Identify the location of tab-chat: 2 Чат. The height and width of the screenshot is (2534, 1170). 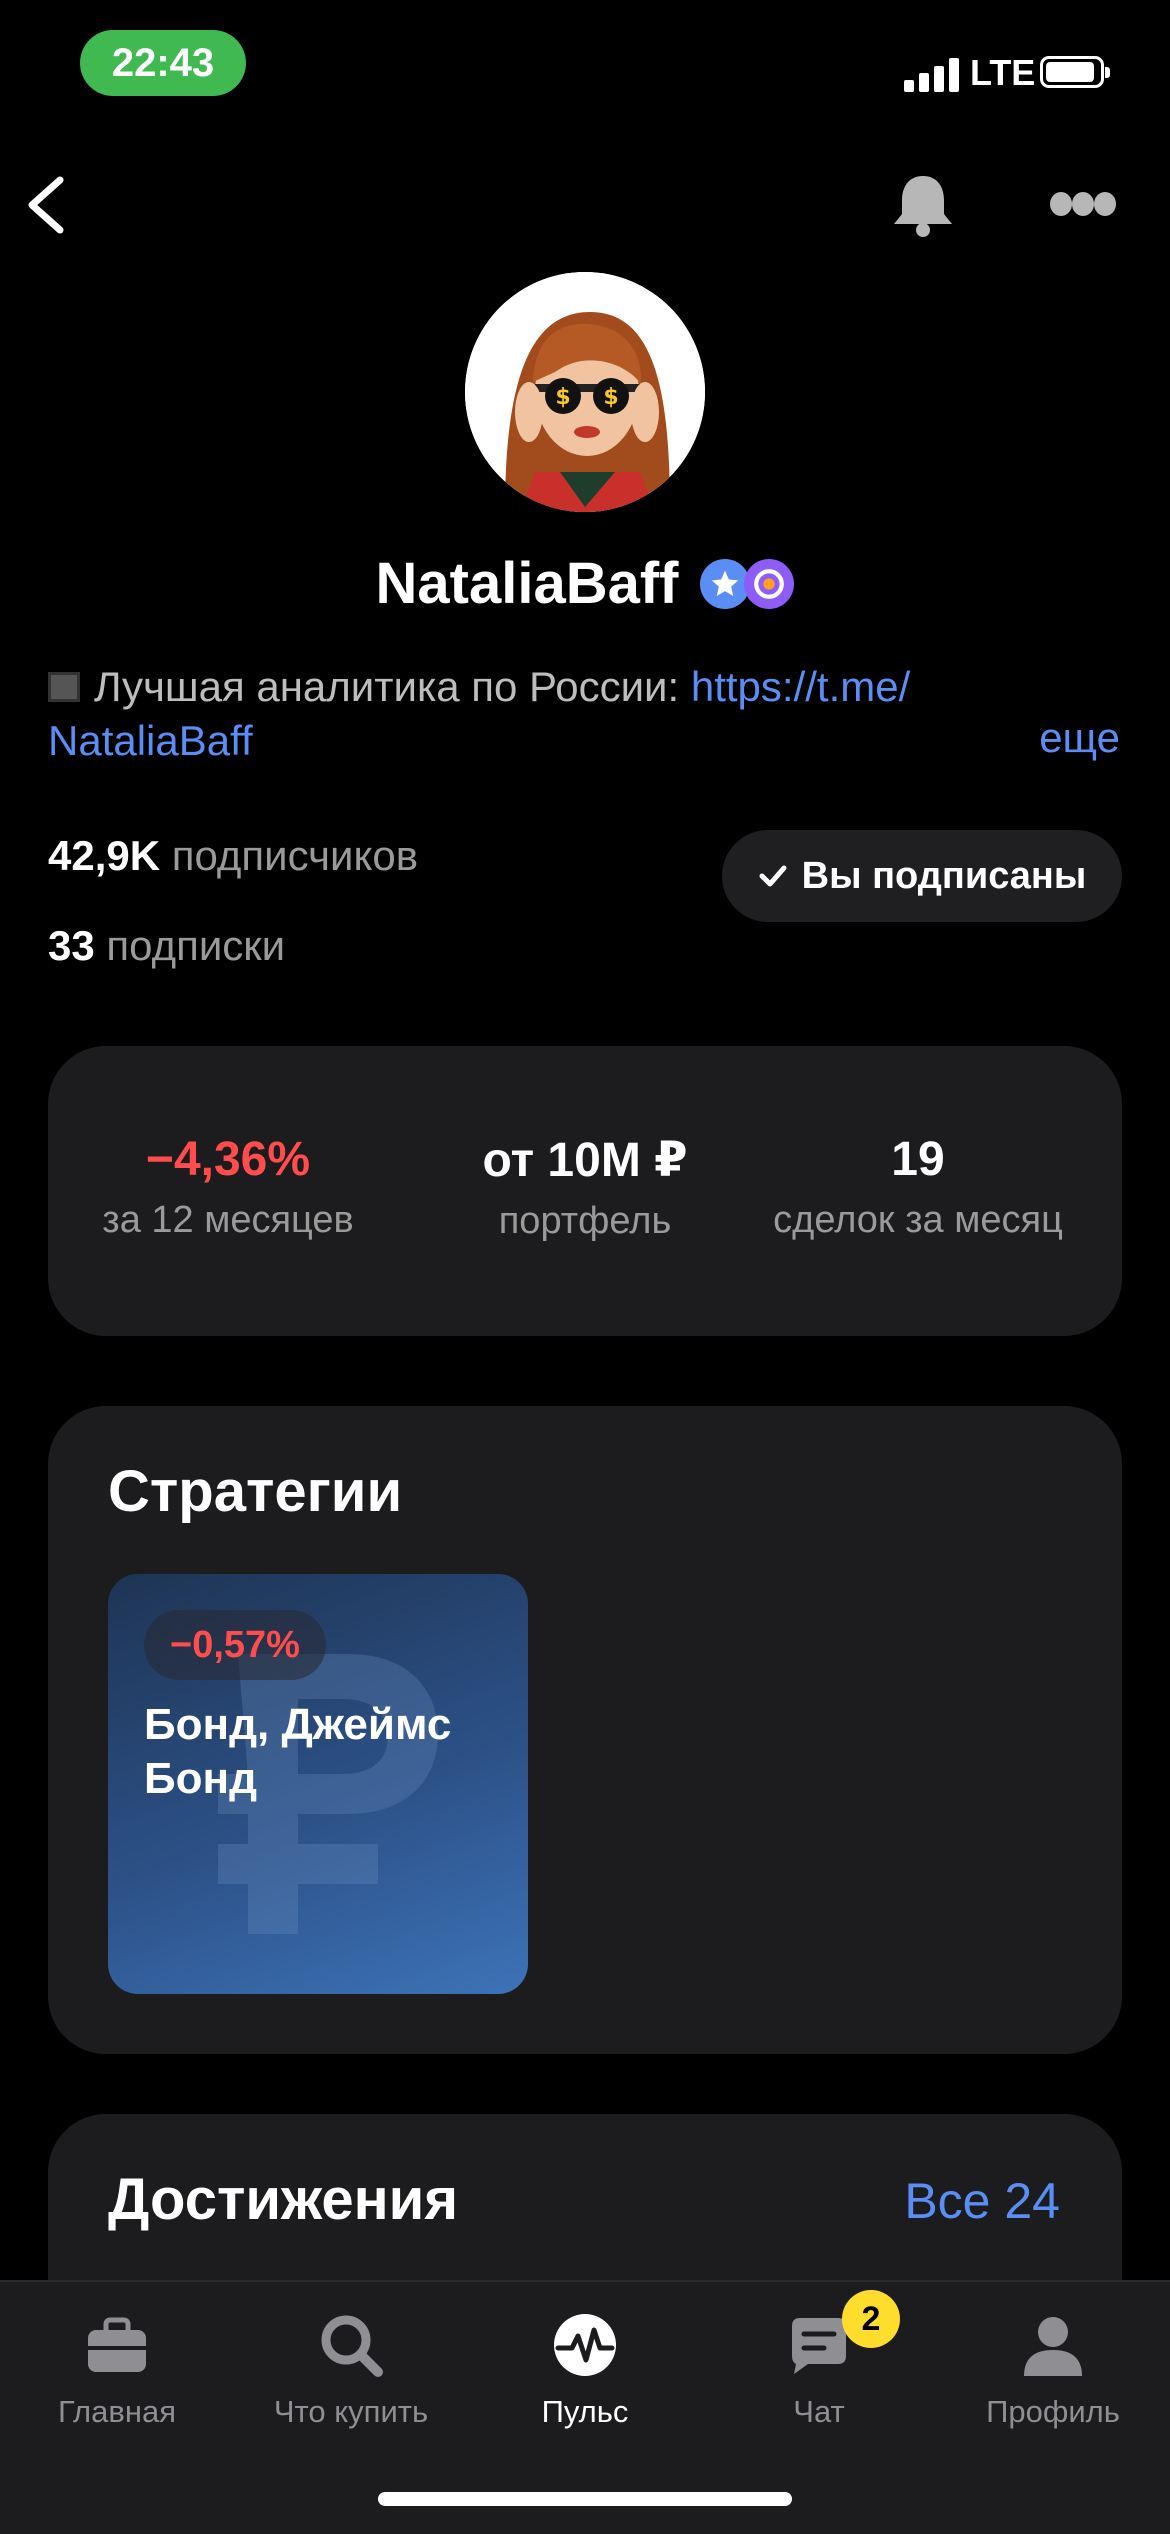
(819, 2362).